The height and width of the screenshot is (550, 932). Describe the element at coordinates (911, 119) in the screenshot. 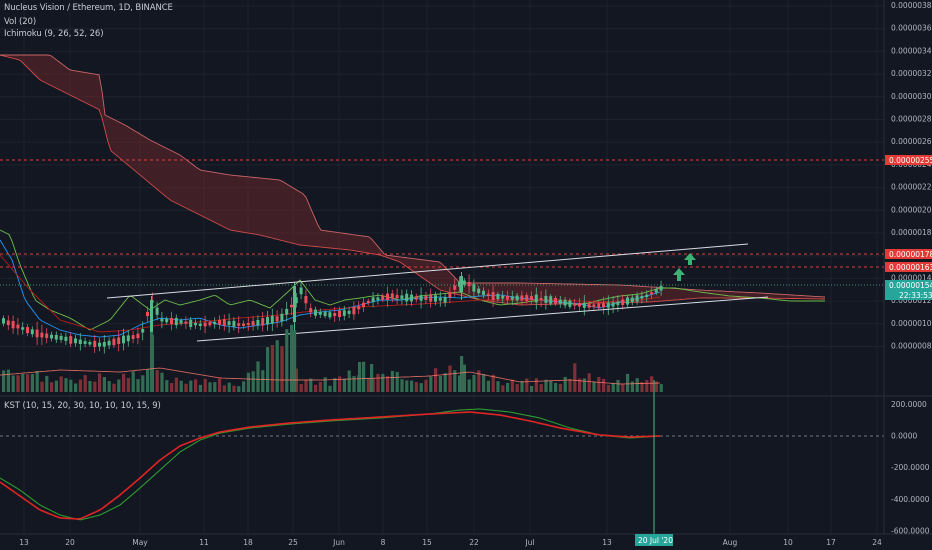

I see `price-tick-label: 0.00000280` at that location.